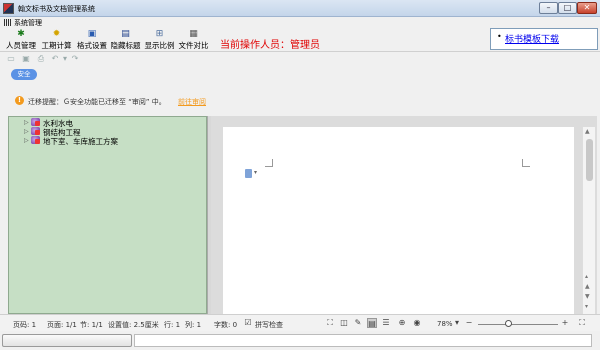 The width and height of the screenshot is (600, 350). What do you see at coordinates (269, 163) in the screenshot?
I see `margin-corner-top-left` at bounding box center [269, 163].